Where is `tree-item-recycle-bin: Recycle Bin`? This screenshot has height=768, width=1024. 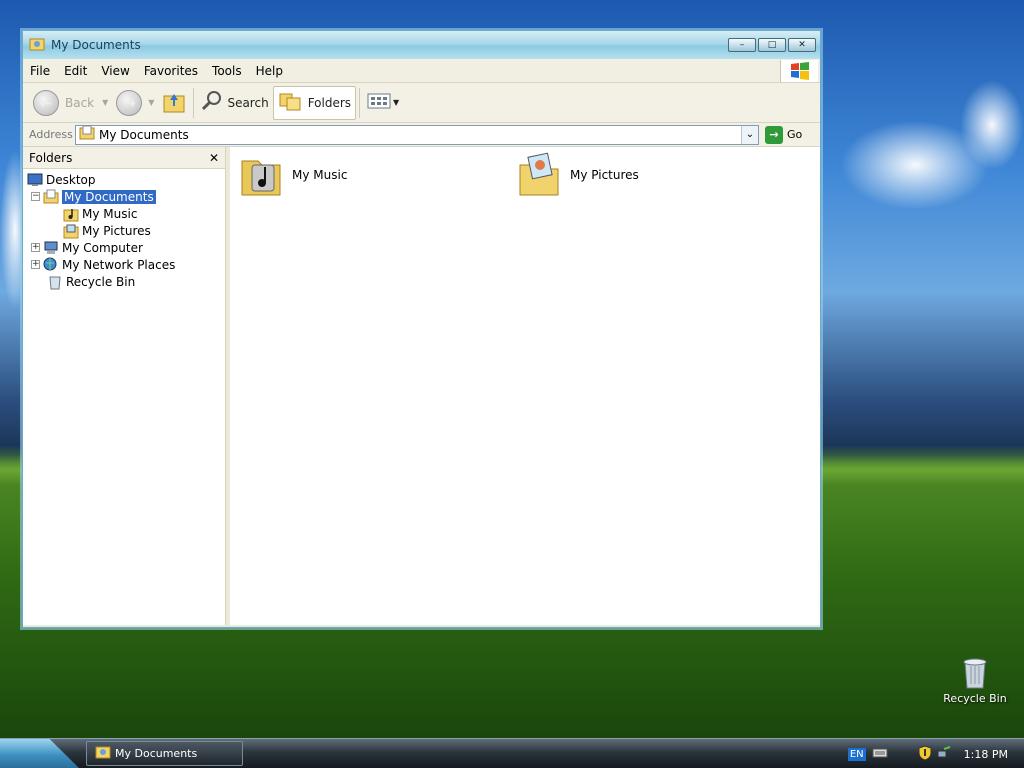
tree-item-recycle-bin: Recycle Bin is located at coordinates (124, 281).